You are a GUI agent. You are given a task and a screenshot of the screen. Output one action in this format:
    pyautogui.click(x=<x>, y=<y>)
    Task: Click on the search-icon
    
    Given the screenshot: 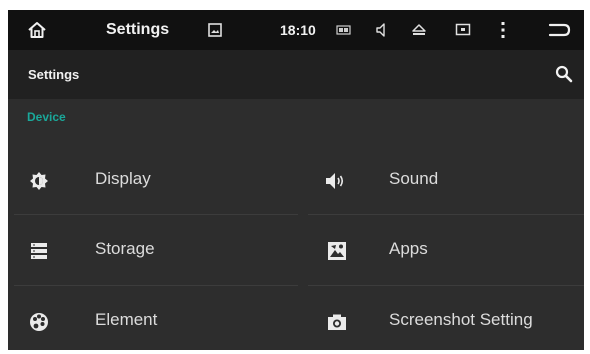 What is the action you would take?
    pyautogui.click(x=564, y=74)
    